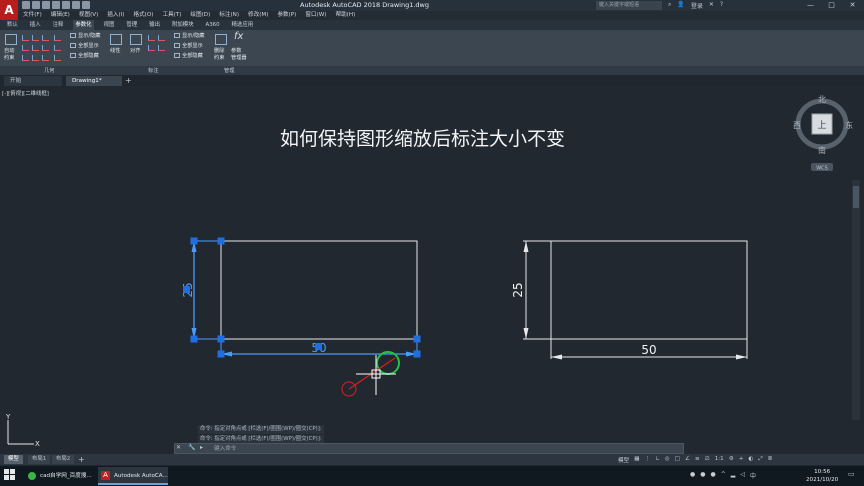 The image size is (864, 486). I want to click on taskbar-clock: 10:56 2021/10/20, so click(822, 476).